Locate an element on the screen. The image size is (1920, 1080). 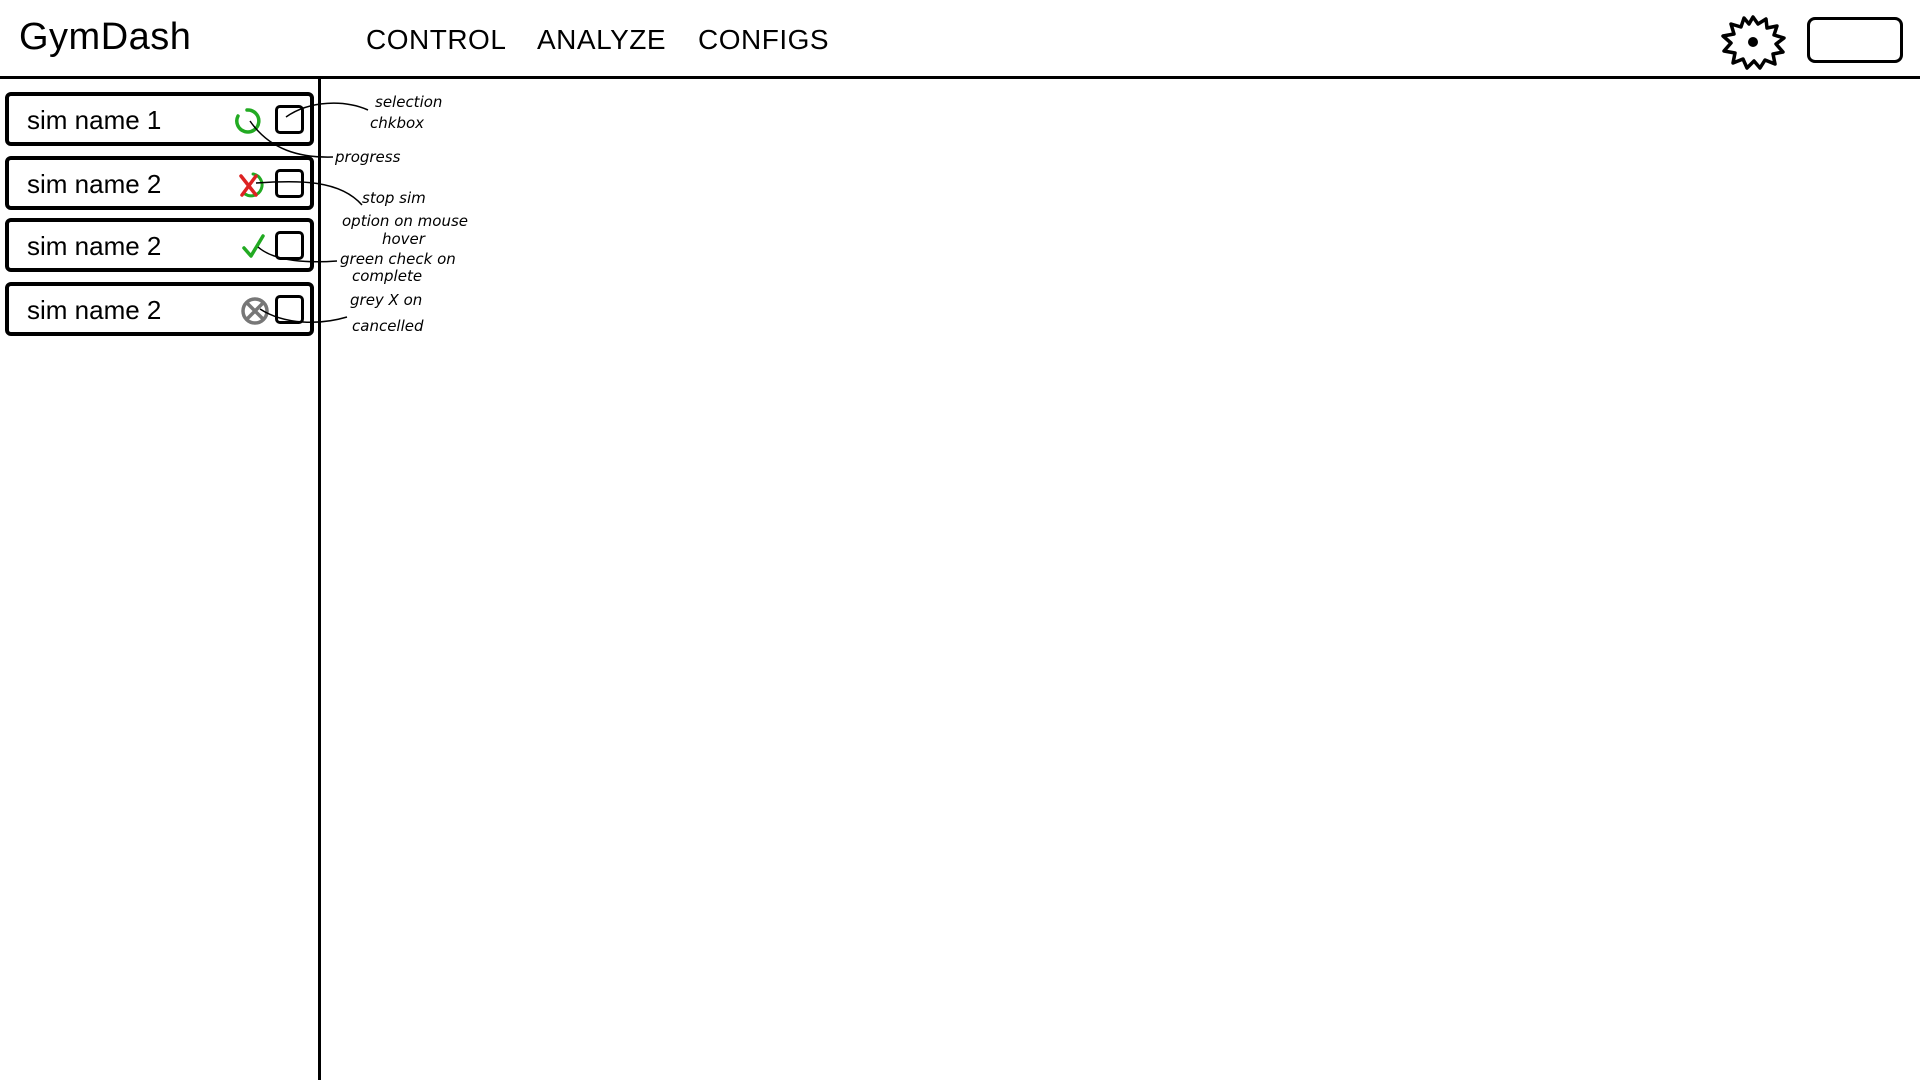
annotation-stop-line2: option on mouse is located at coordinates (405, 221).